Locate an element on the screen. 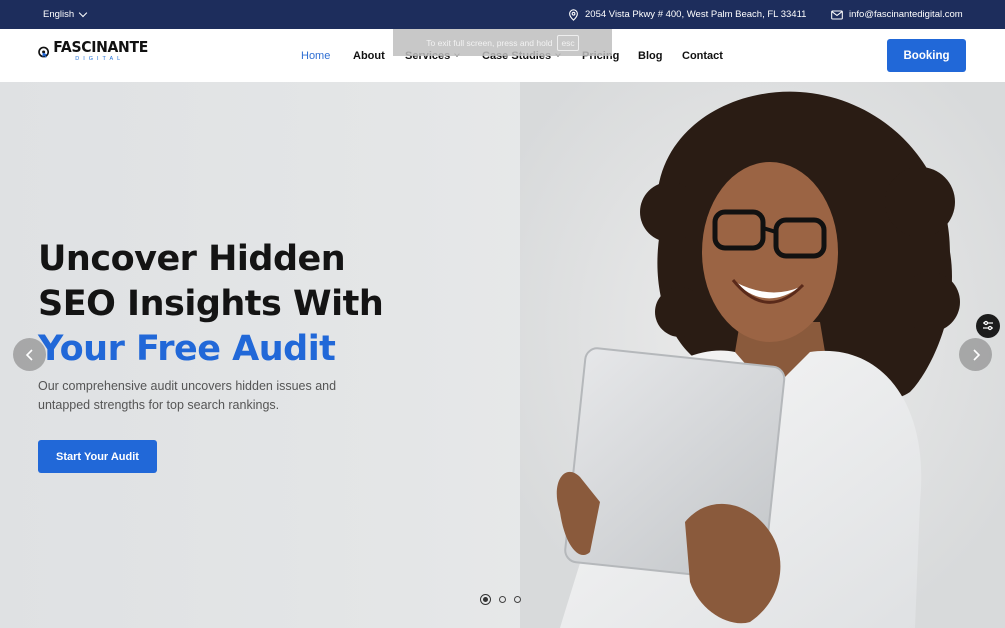  email-info: info@fascinantedigital.com is located at coordinates (897, 14).